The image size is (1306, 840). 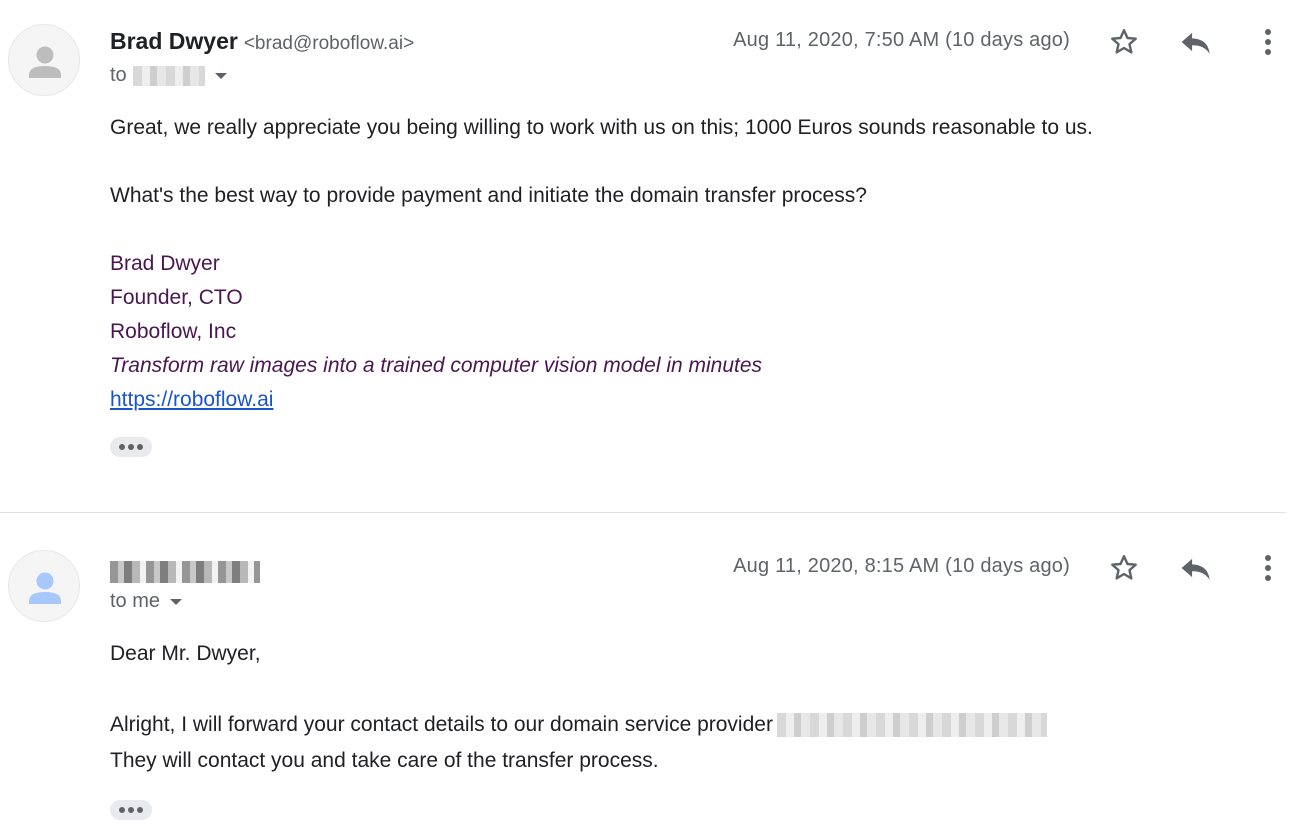 I want to click on redacted-sender-name, so click(x=185, y=572).